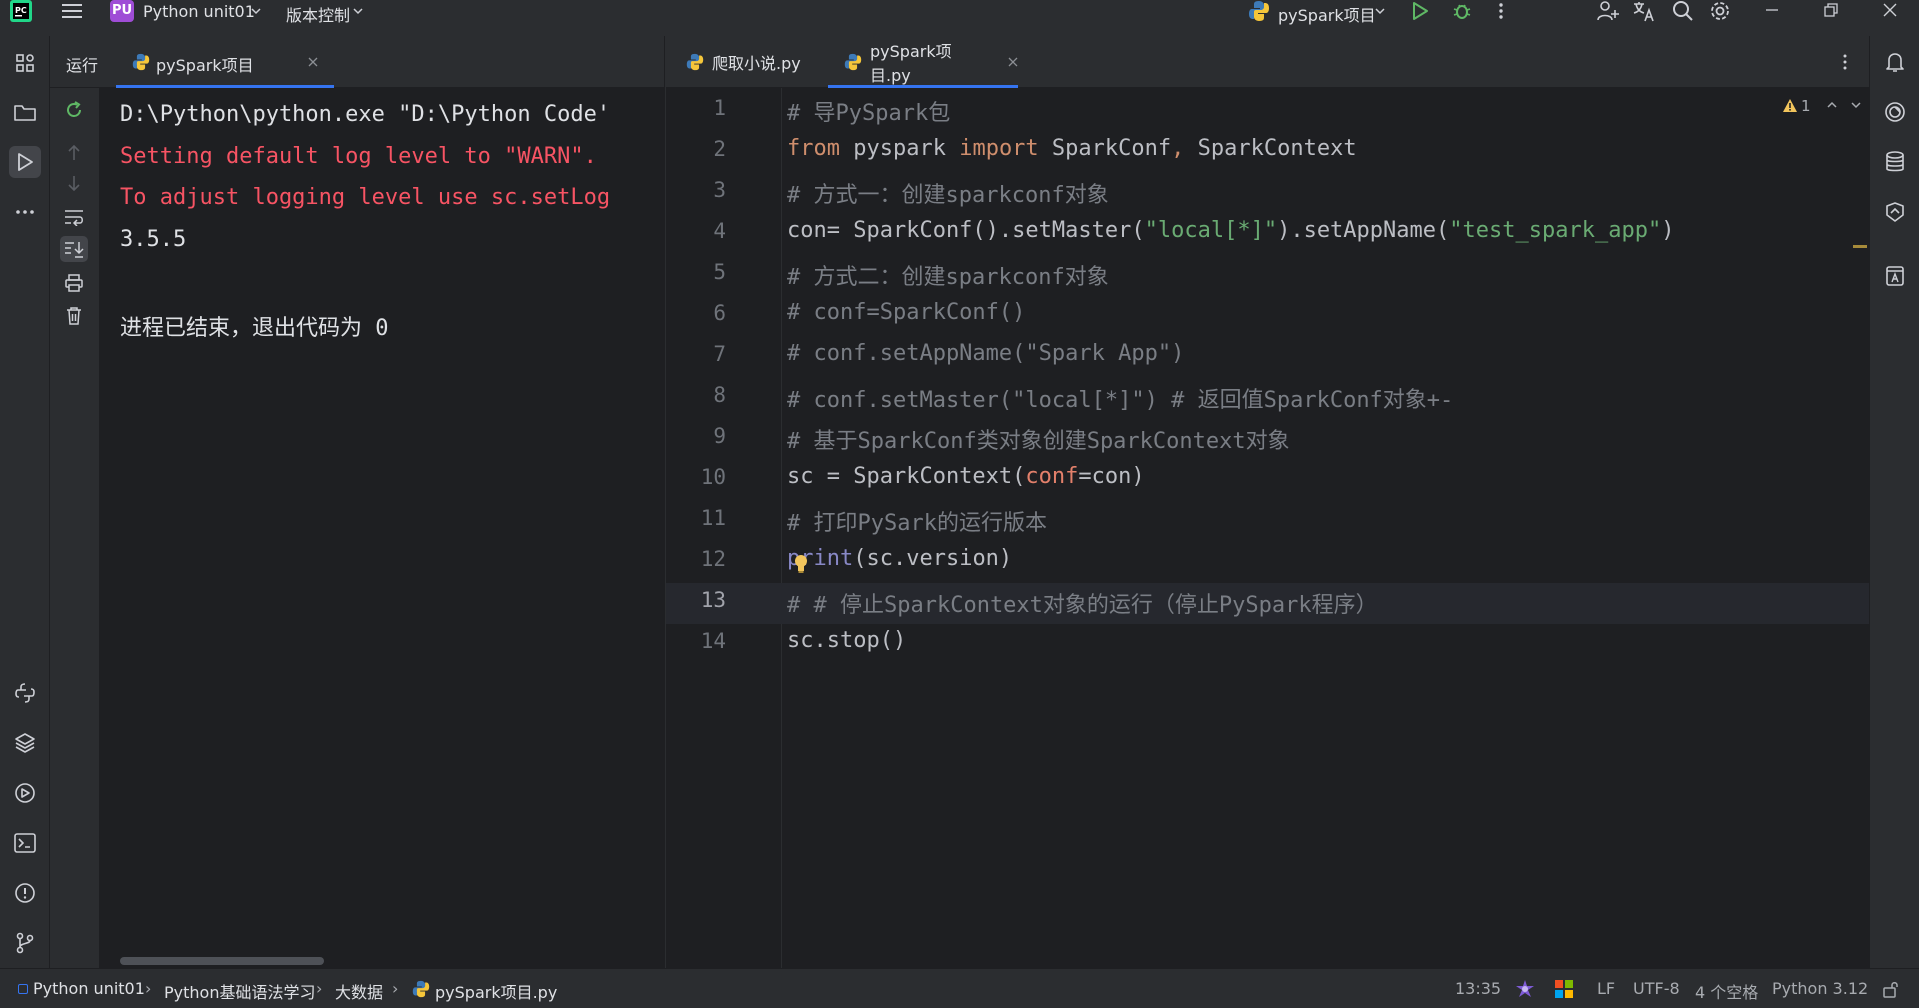 The width and height of the screenshot is (1919, 1008). What do you see at coordinates (1845, 62) in the screenshot?
I see `more-tabs-icon` at bounding box center [1845, 62].